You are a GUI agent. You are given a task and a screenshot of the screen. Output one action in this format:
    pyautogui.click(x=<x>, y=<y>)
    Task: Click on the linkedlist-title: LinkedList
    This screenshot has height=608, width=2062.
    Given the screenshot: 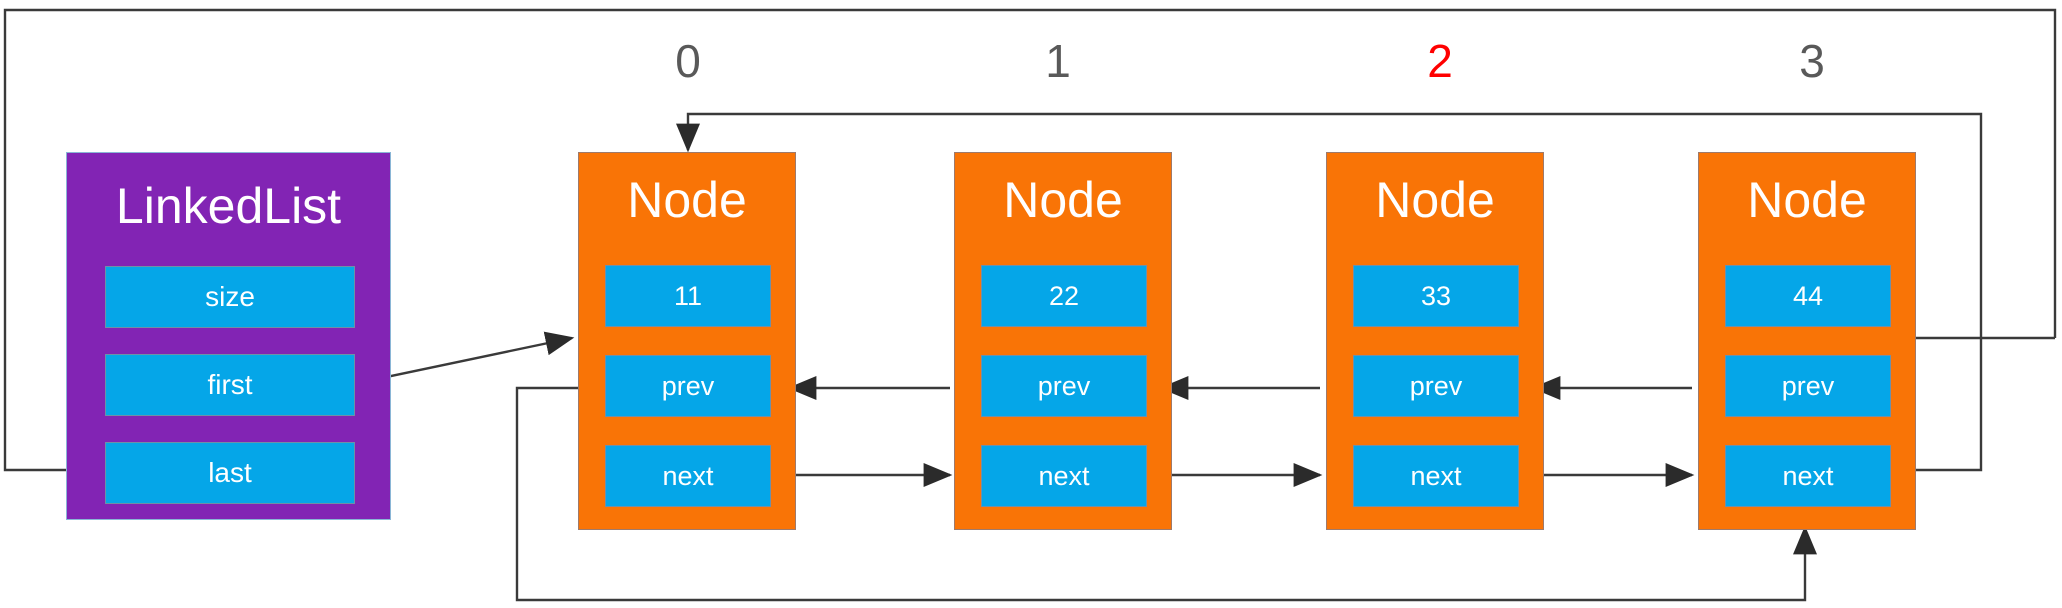 What is the action you would take?
    pyautogui.click(x=228, y=206)
    